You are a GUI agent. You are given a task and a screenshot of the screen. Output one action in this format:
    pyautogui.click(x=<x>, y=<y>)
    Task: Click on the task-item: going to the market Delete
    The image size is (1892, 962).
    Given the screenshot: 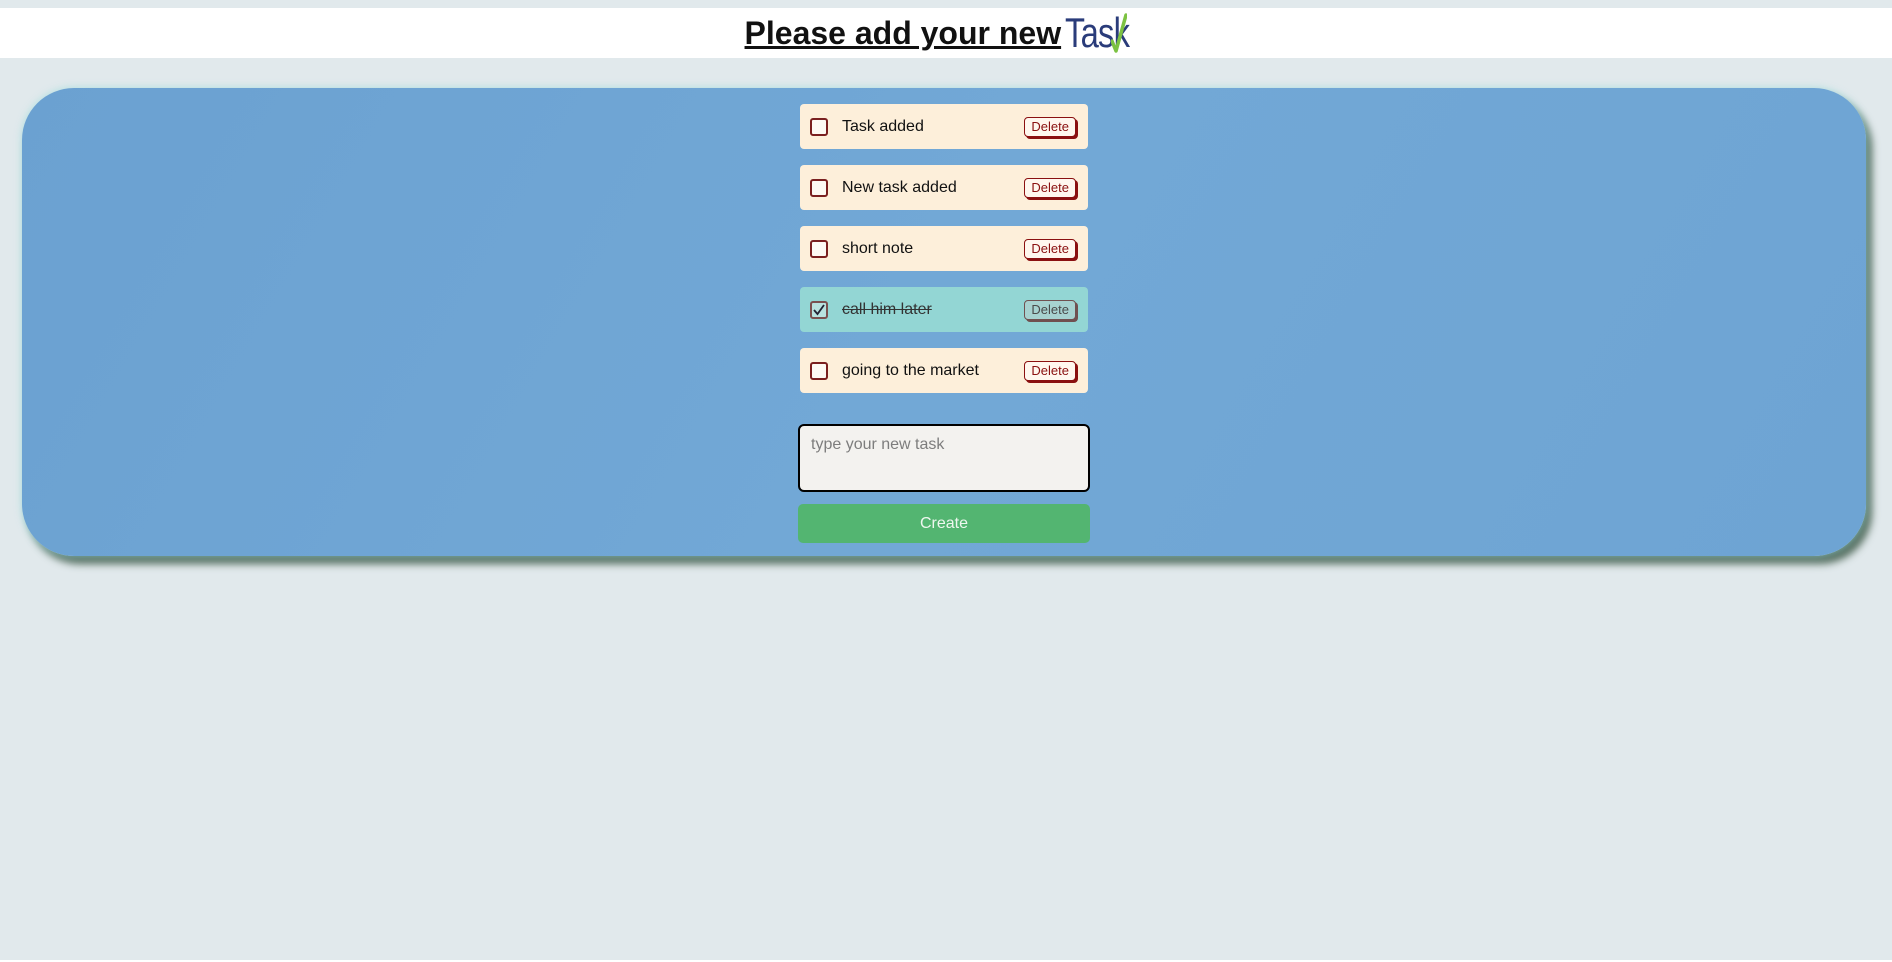 What is the action you would take?
    pyautogui.click(x=944, y=370)
    